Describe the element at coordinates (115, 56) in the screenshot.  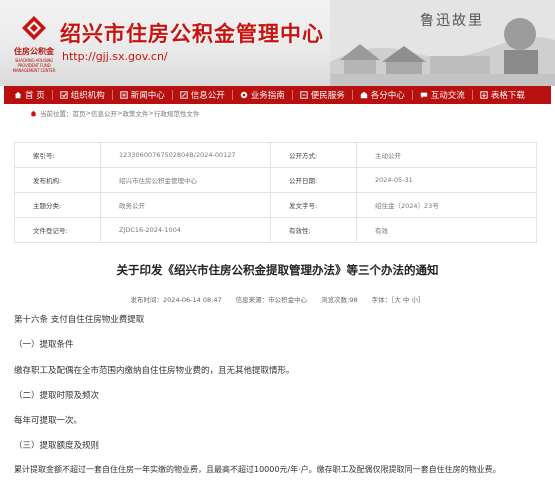
I see `site-url: http://gjj.sx.gov.cn/` at that location.